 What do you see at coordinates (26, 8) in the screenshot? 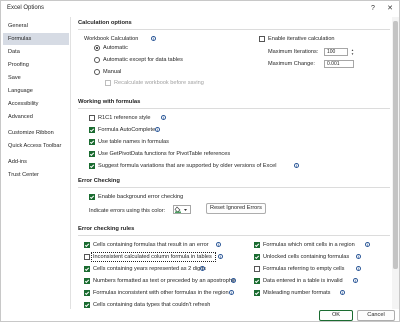
I see `dialog-title: Excel Options` at bounding box center [26, 8].